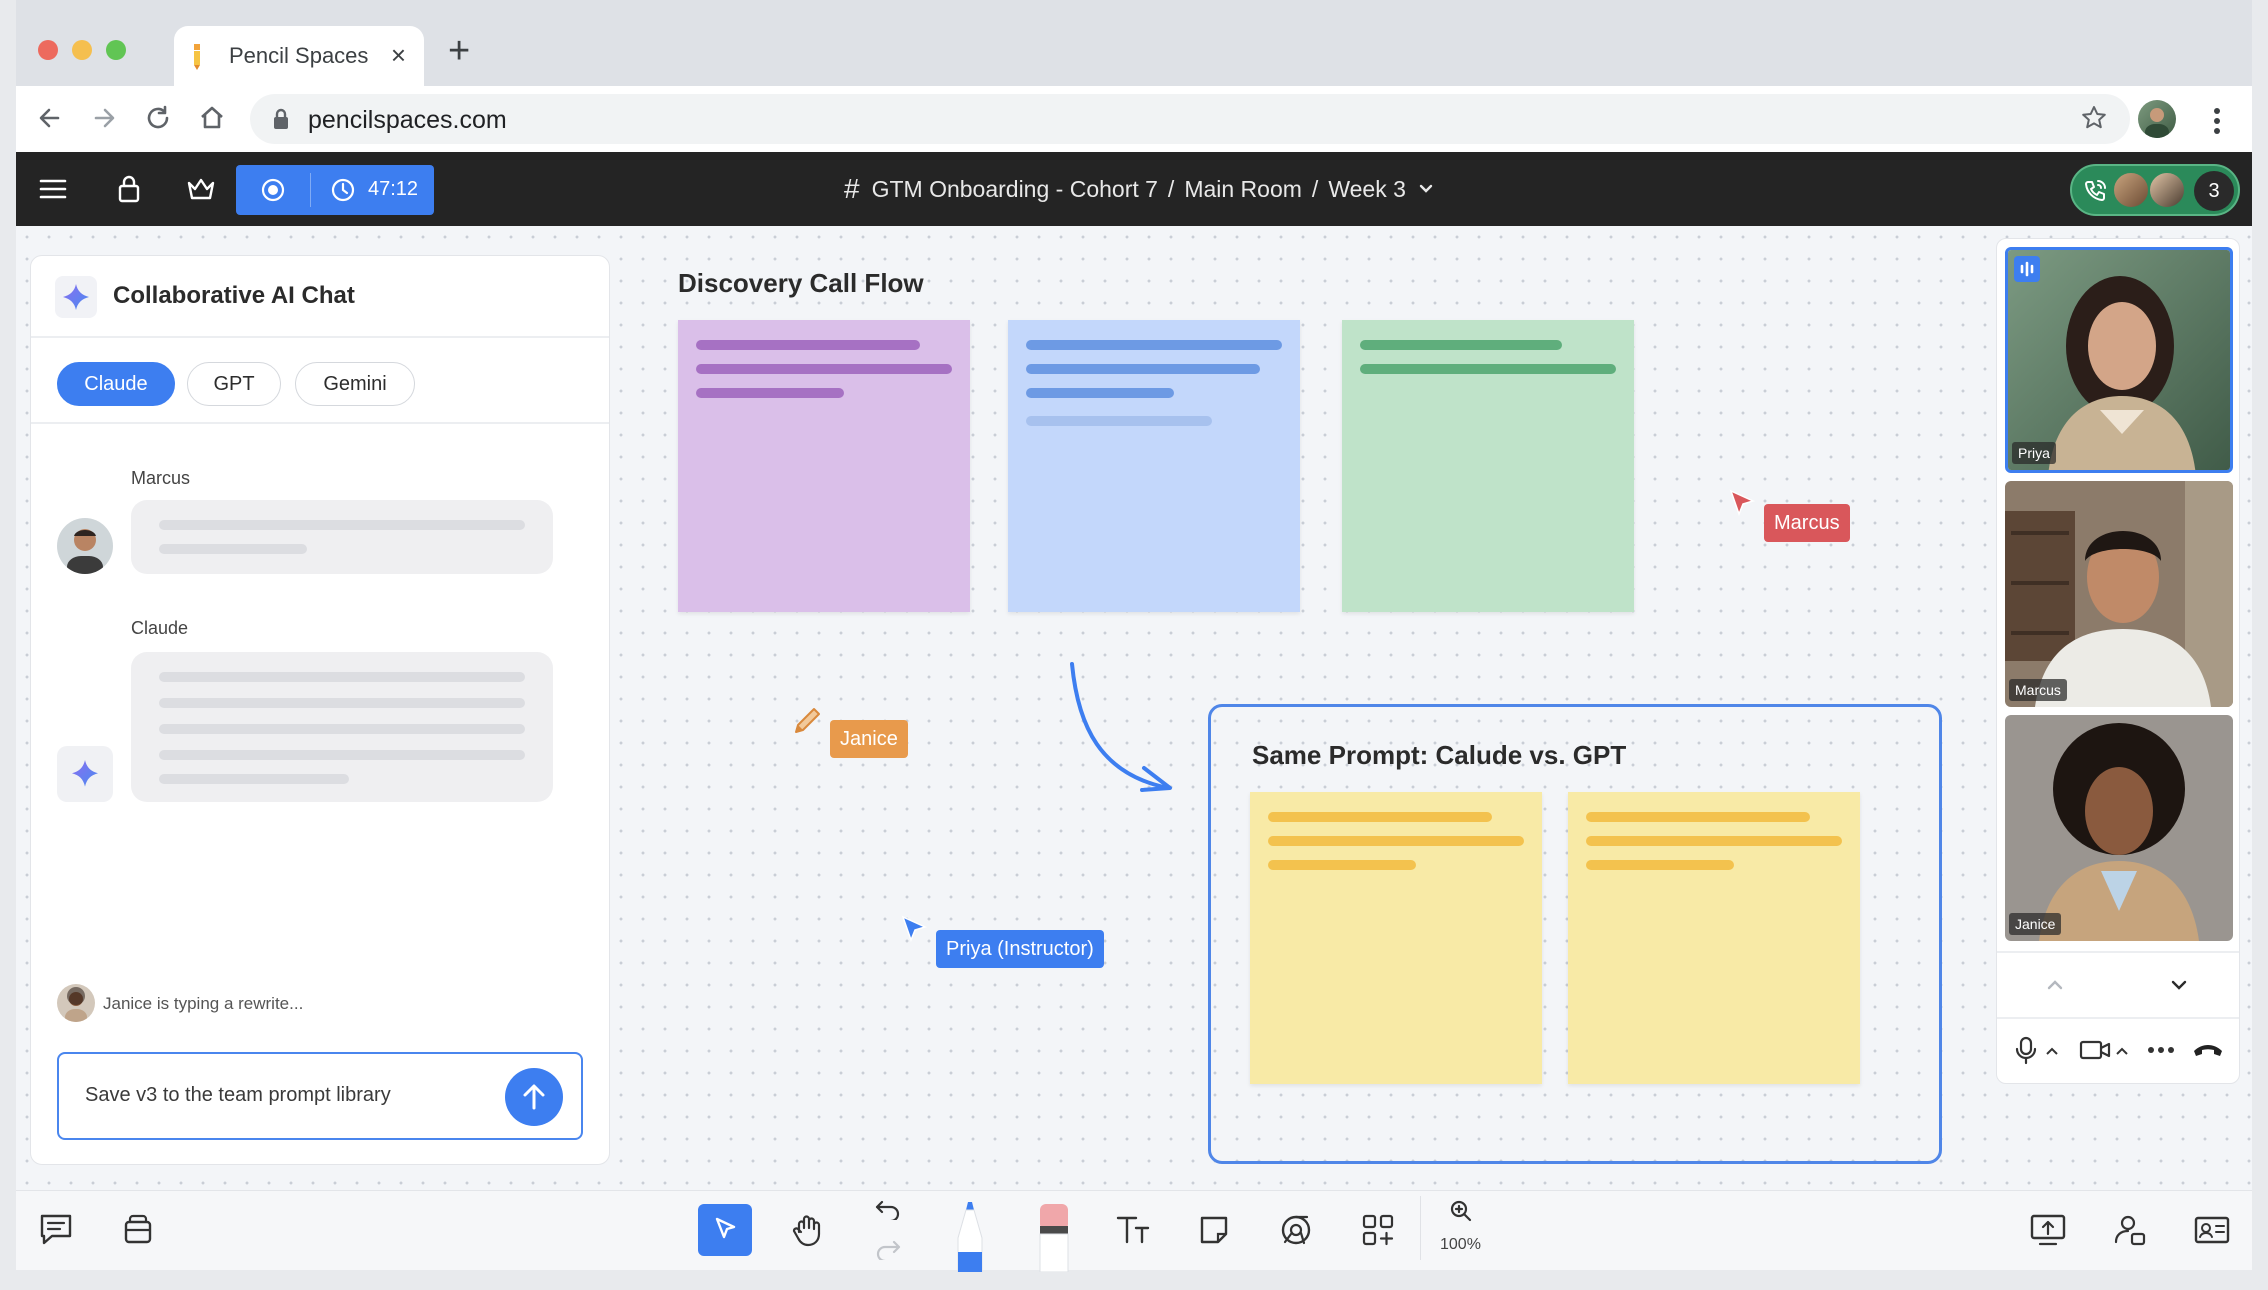  I want to click on reload-icon, so click(158, 118).